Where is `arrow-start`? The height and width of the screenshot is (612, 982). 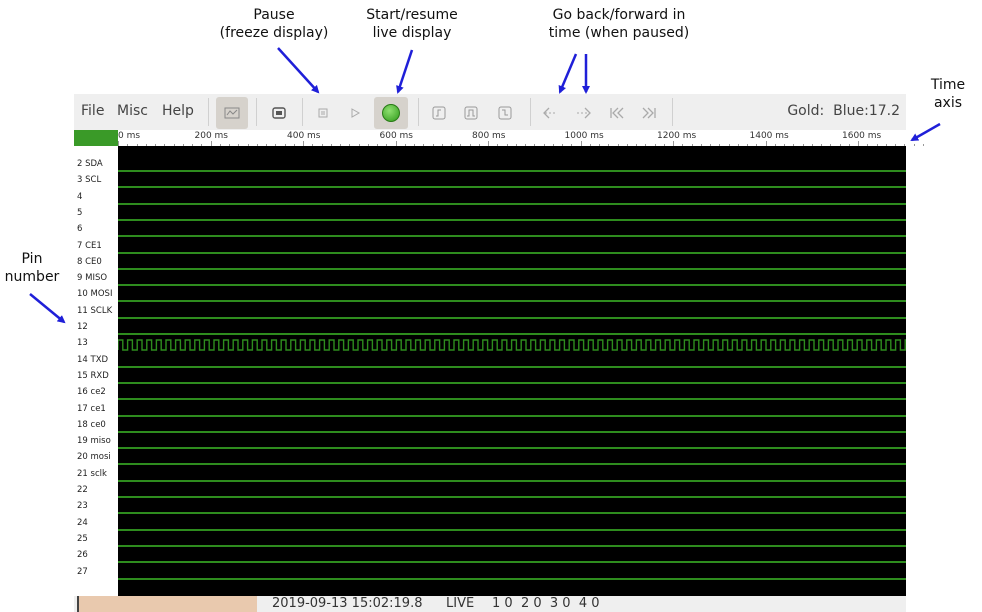 arrow-start is located at coordinates (405, 71).